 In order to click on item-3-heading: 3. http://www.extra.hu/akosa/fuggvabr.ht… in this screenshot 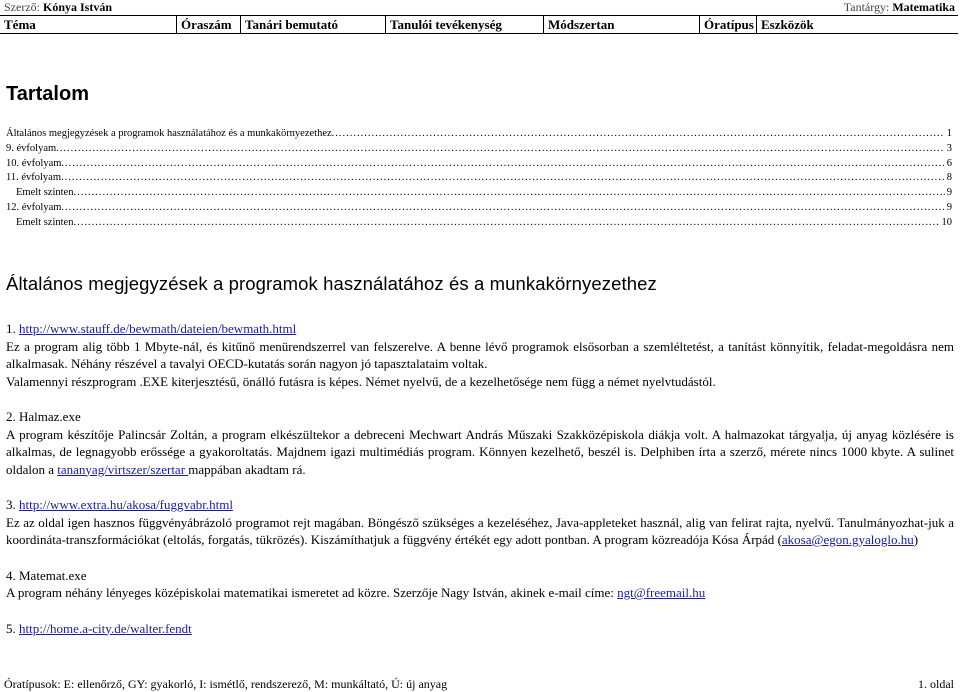, I will do `click(480, 505)`.